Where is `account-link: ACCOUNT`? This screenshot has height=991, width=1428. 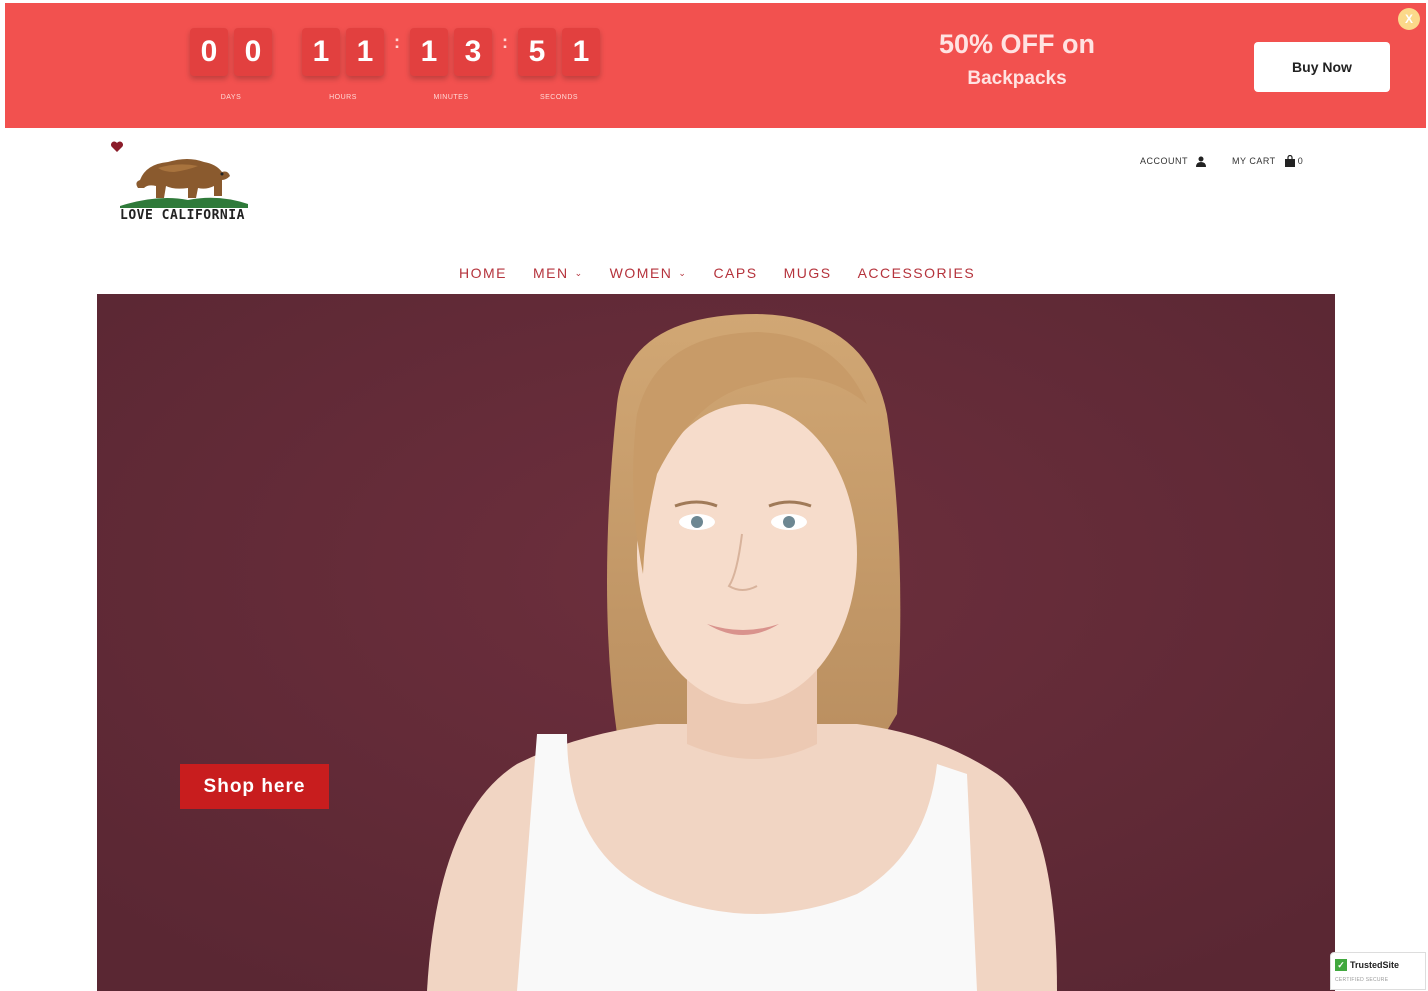
account-link: ACCOUNT is located at coordinates (1164, 161).